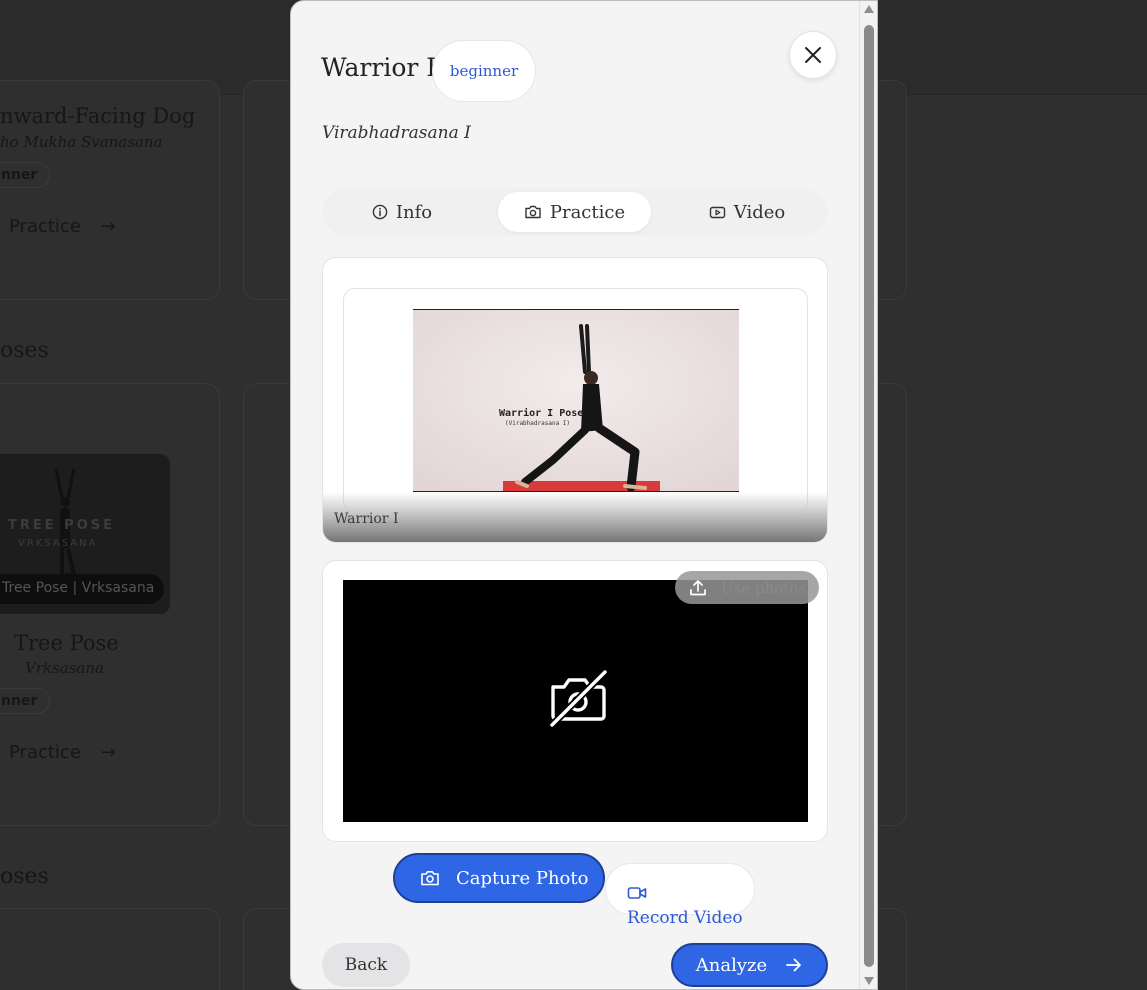  I want to click on tab-info: Info, so click(402, 212).